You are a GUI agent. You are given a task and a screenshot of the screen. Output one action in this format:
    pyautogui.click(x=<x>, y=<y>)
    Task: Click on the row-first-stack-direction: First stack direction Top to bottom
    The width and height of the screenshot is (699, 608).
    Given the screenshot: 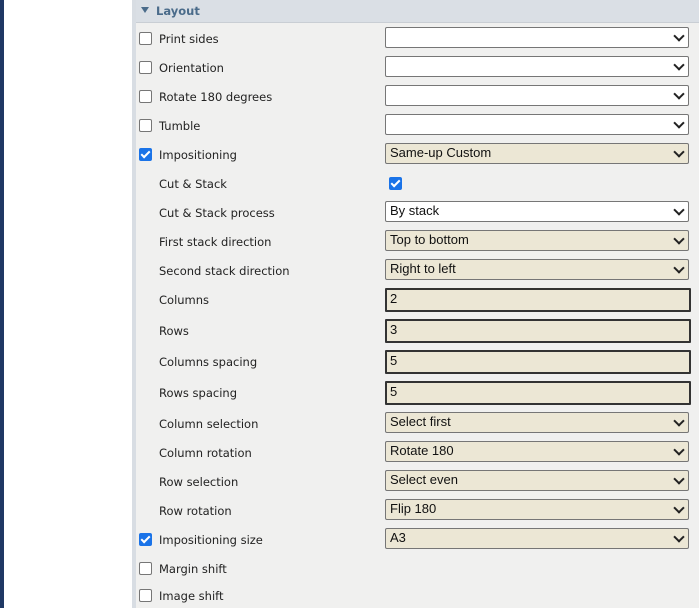 What is the action you would take?
    pyautogui.click(x=417, y=242)
    